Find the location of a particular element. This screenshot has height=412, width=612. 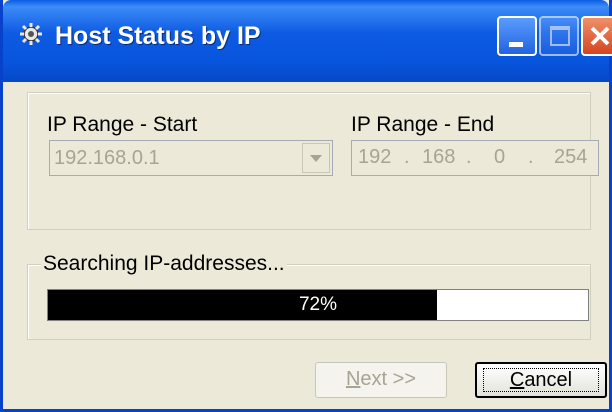

dropdown-button is located at coordinates (316, 158).